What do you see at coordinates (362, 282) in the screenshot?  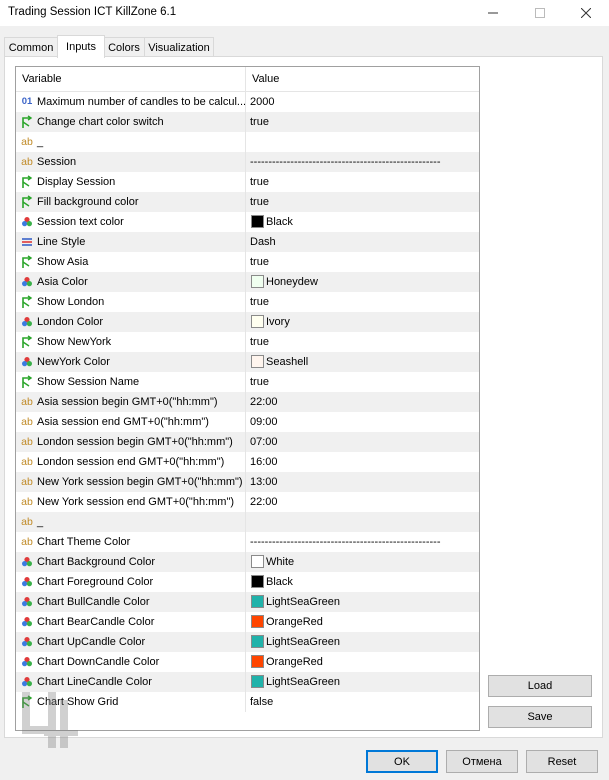 I see `value-cell: Honeydew` at bounding box center [362, 282].